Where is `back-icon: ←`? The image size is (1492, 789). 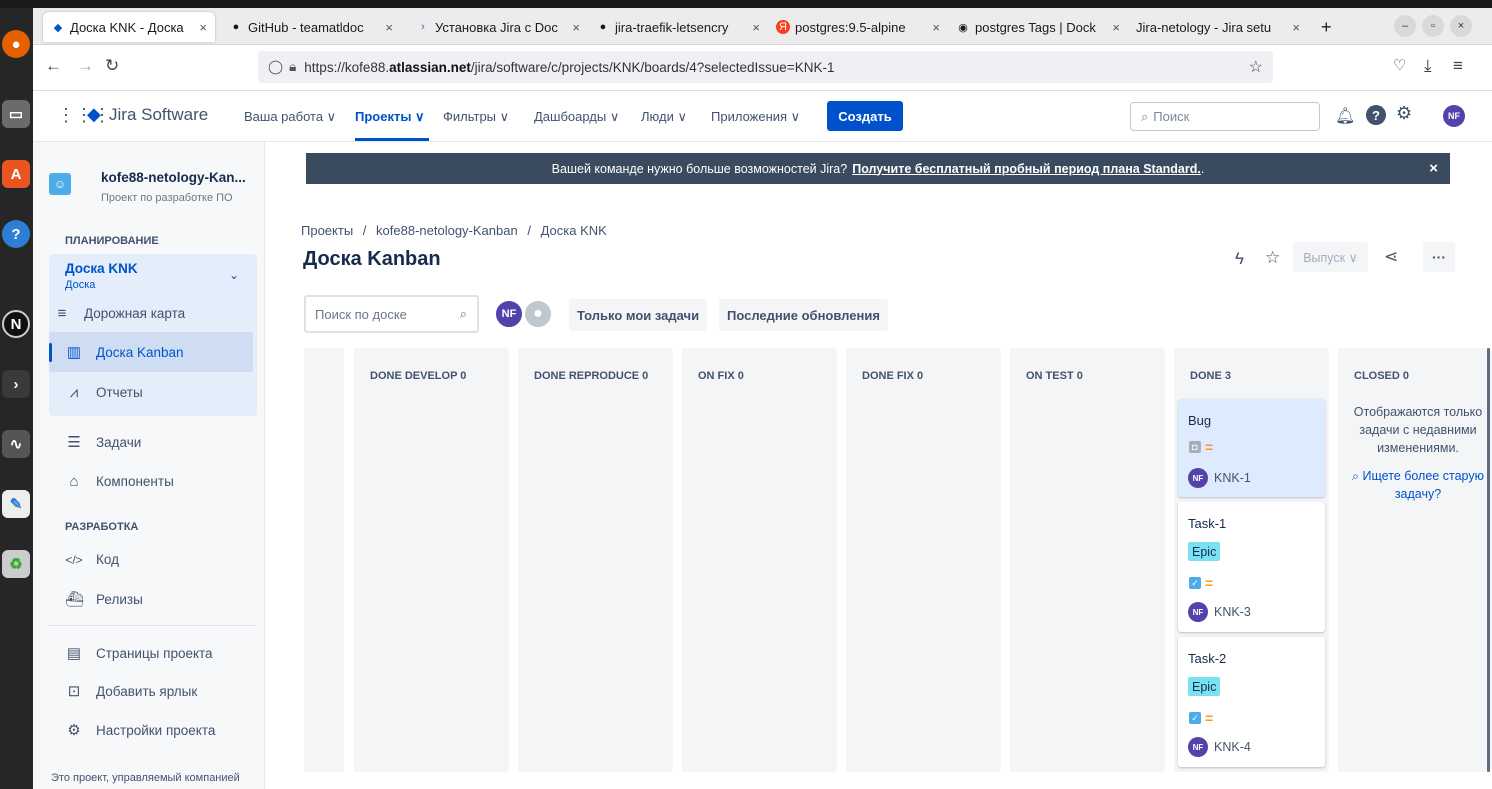
back-icon: ← is located at coordinates (53, 66).